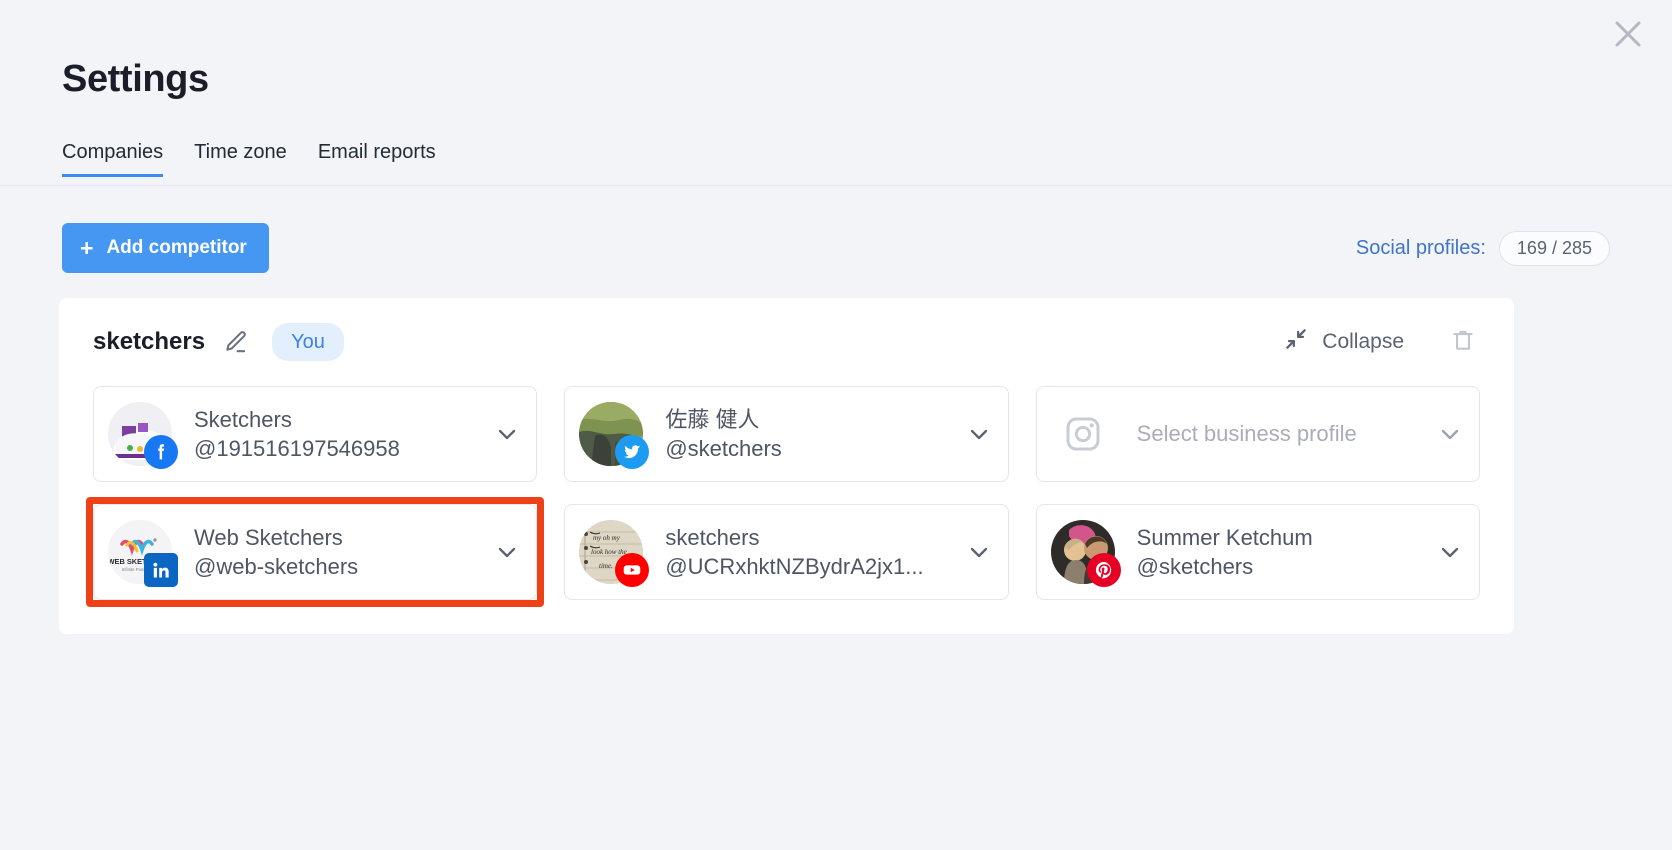 Image resolution: width=1672 pixels, height=850 pixels. Describe the element at coordinates (113, 157) in the screenshot. I see `tab-companies: Companies` at that location.